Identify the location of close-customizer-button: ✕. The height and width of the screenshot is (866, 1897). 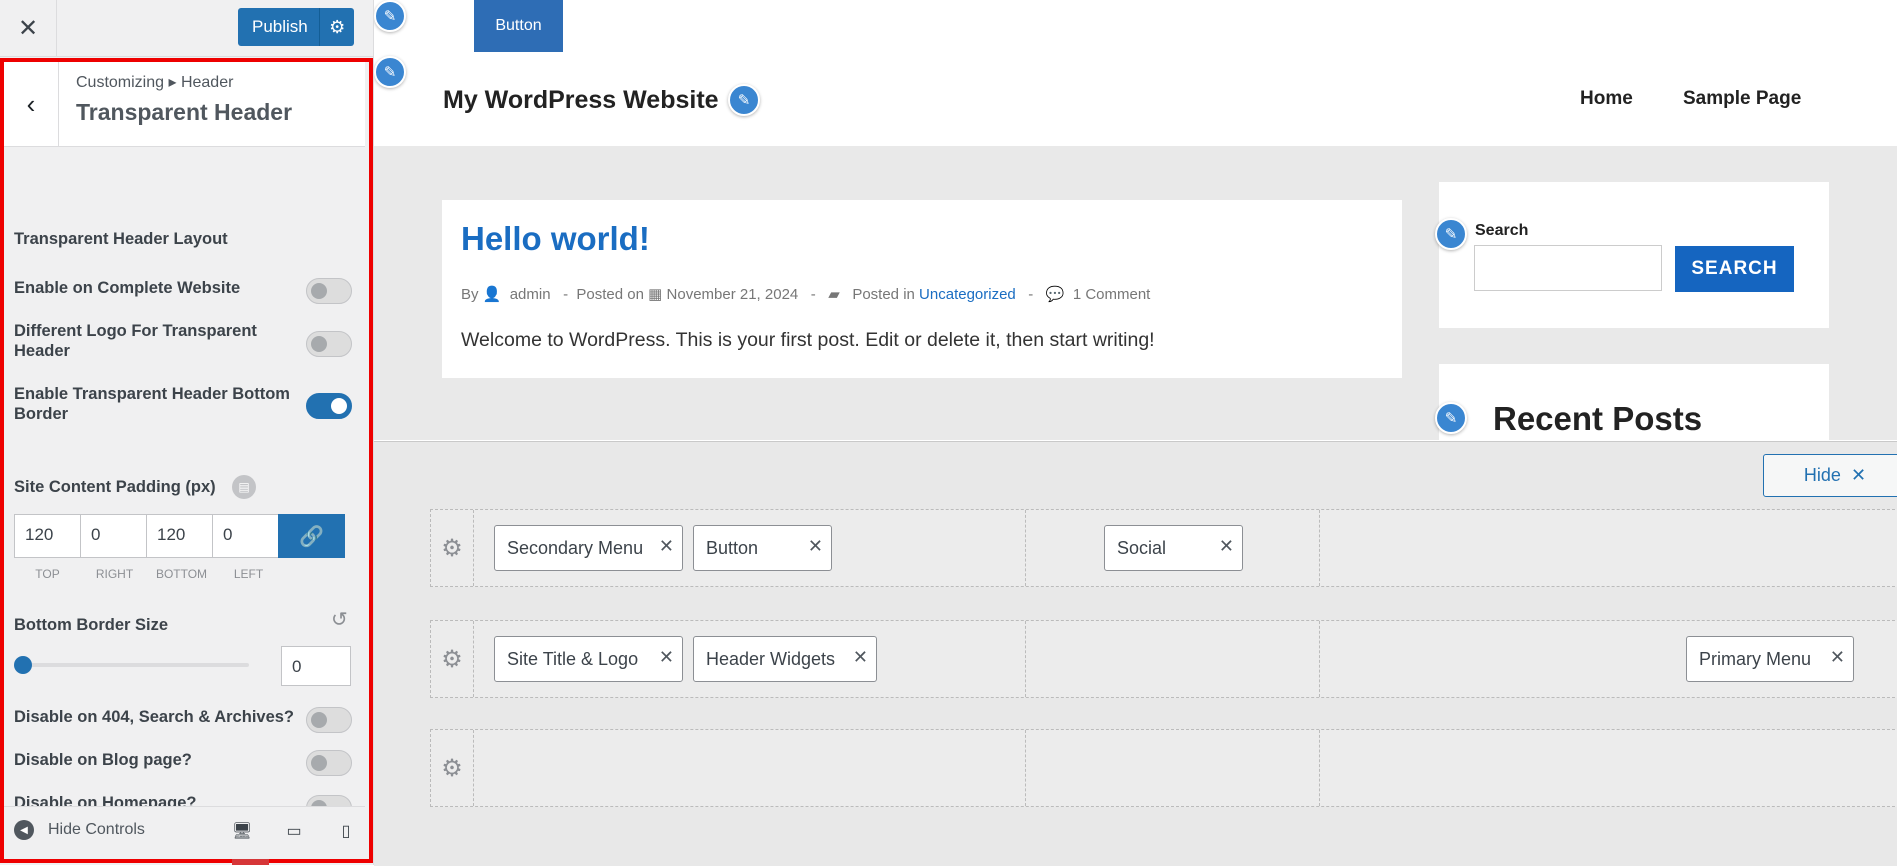
(28, 28).